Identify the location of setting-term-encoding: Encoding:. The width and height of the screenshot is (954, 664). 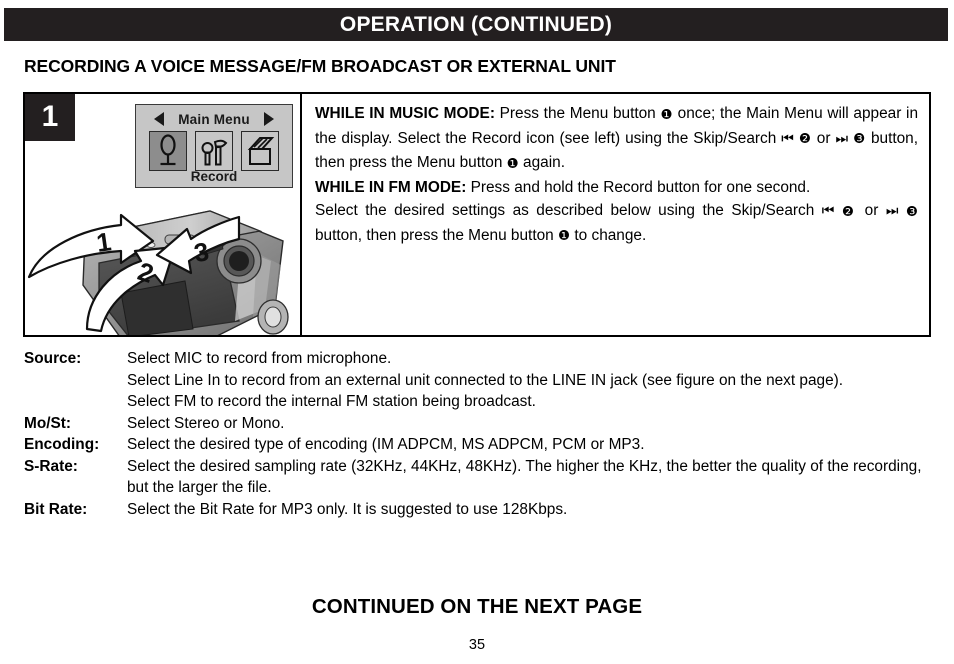
(62, 444).